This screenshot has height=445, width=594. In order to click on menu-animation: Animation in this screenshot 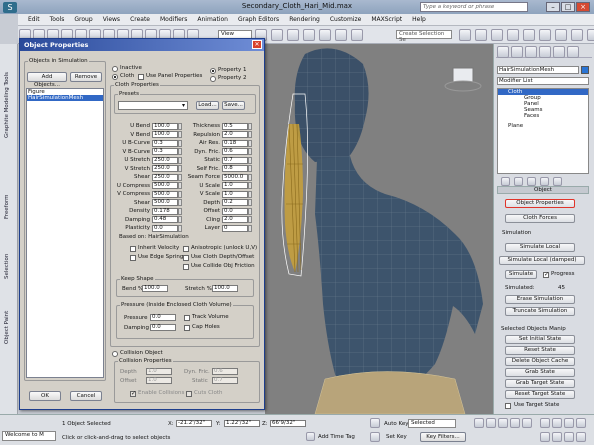, I will do `click(212, 19)`.